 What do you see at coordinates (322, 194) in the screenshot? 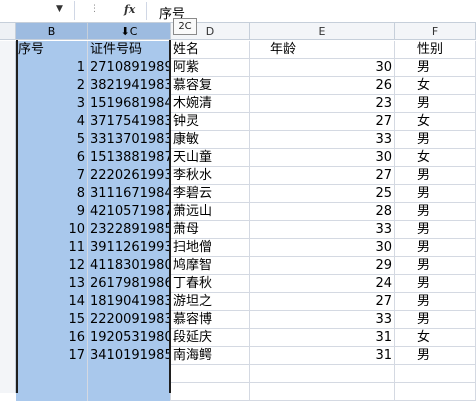
I see `cell-age: 25` at bounding box center [322, 194].